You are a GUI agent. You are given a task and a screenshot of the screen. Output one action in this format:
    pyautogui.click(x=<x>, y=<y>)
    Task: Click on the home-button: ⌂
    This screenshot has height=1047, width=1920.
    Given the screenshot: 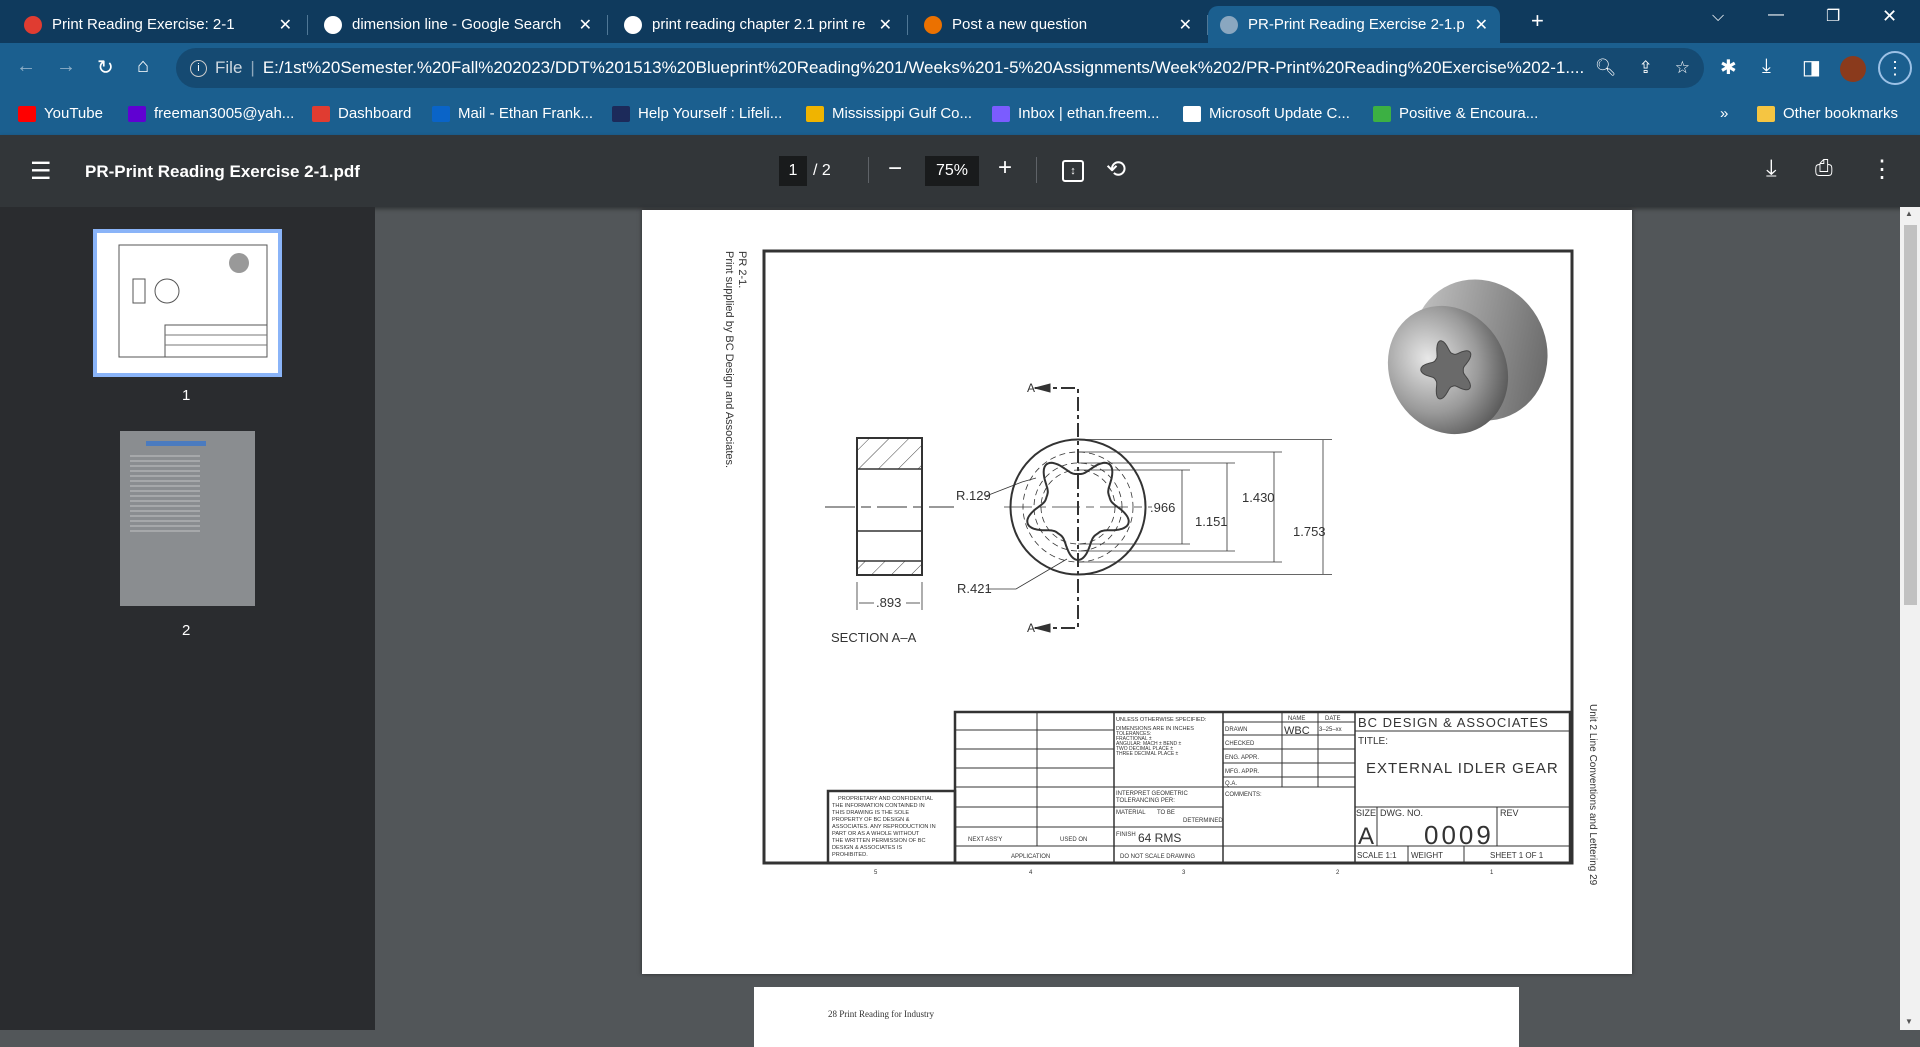 What is the action you would take?
    pyautogui.click(x=143, y=66)
    